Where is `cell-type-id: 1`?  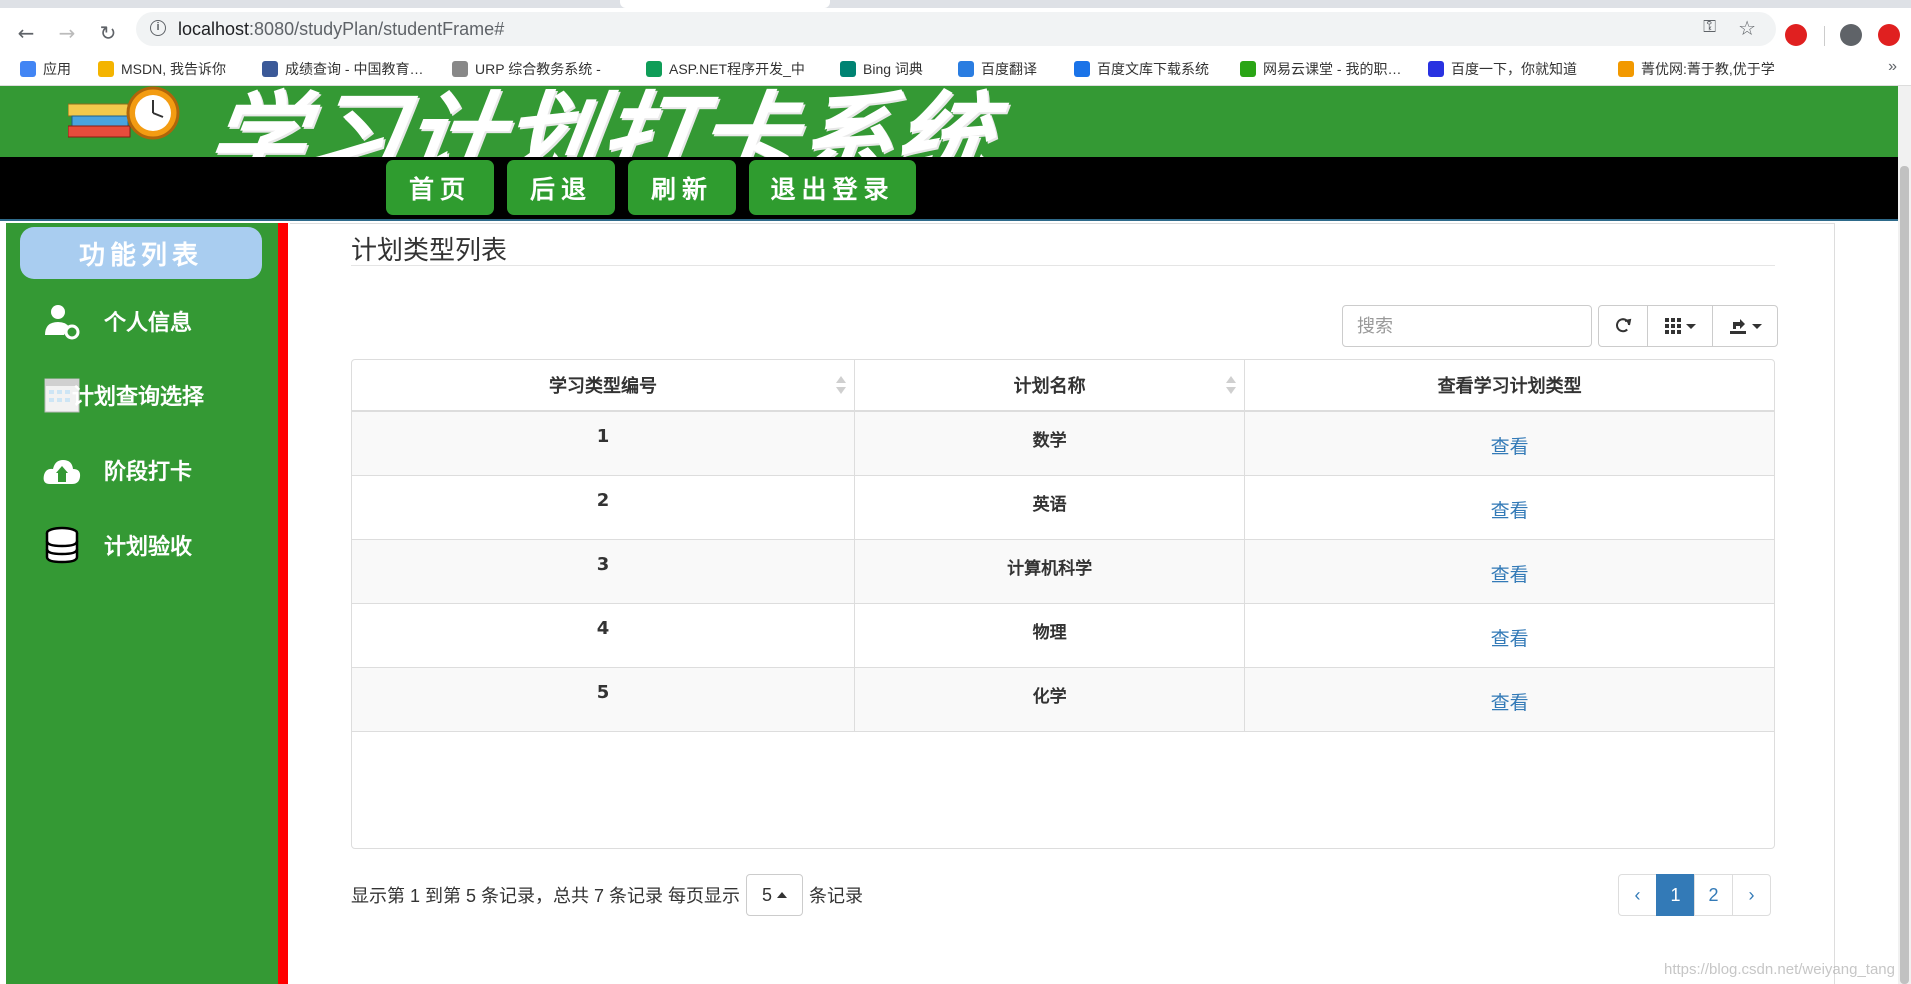
cell-type-id: 1 is located at coordinates (603, 443).